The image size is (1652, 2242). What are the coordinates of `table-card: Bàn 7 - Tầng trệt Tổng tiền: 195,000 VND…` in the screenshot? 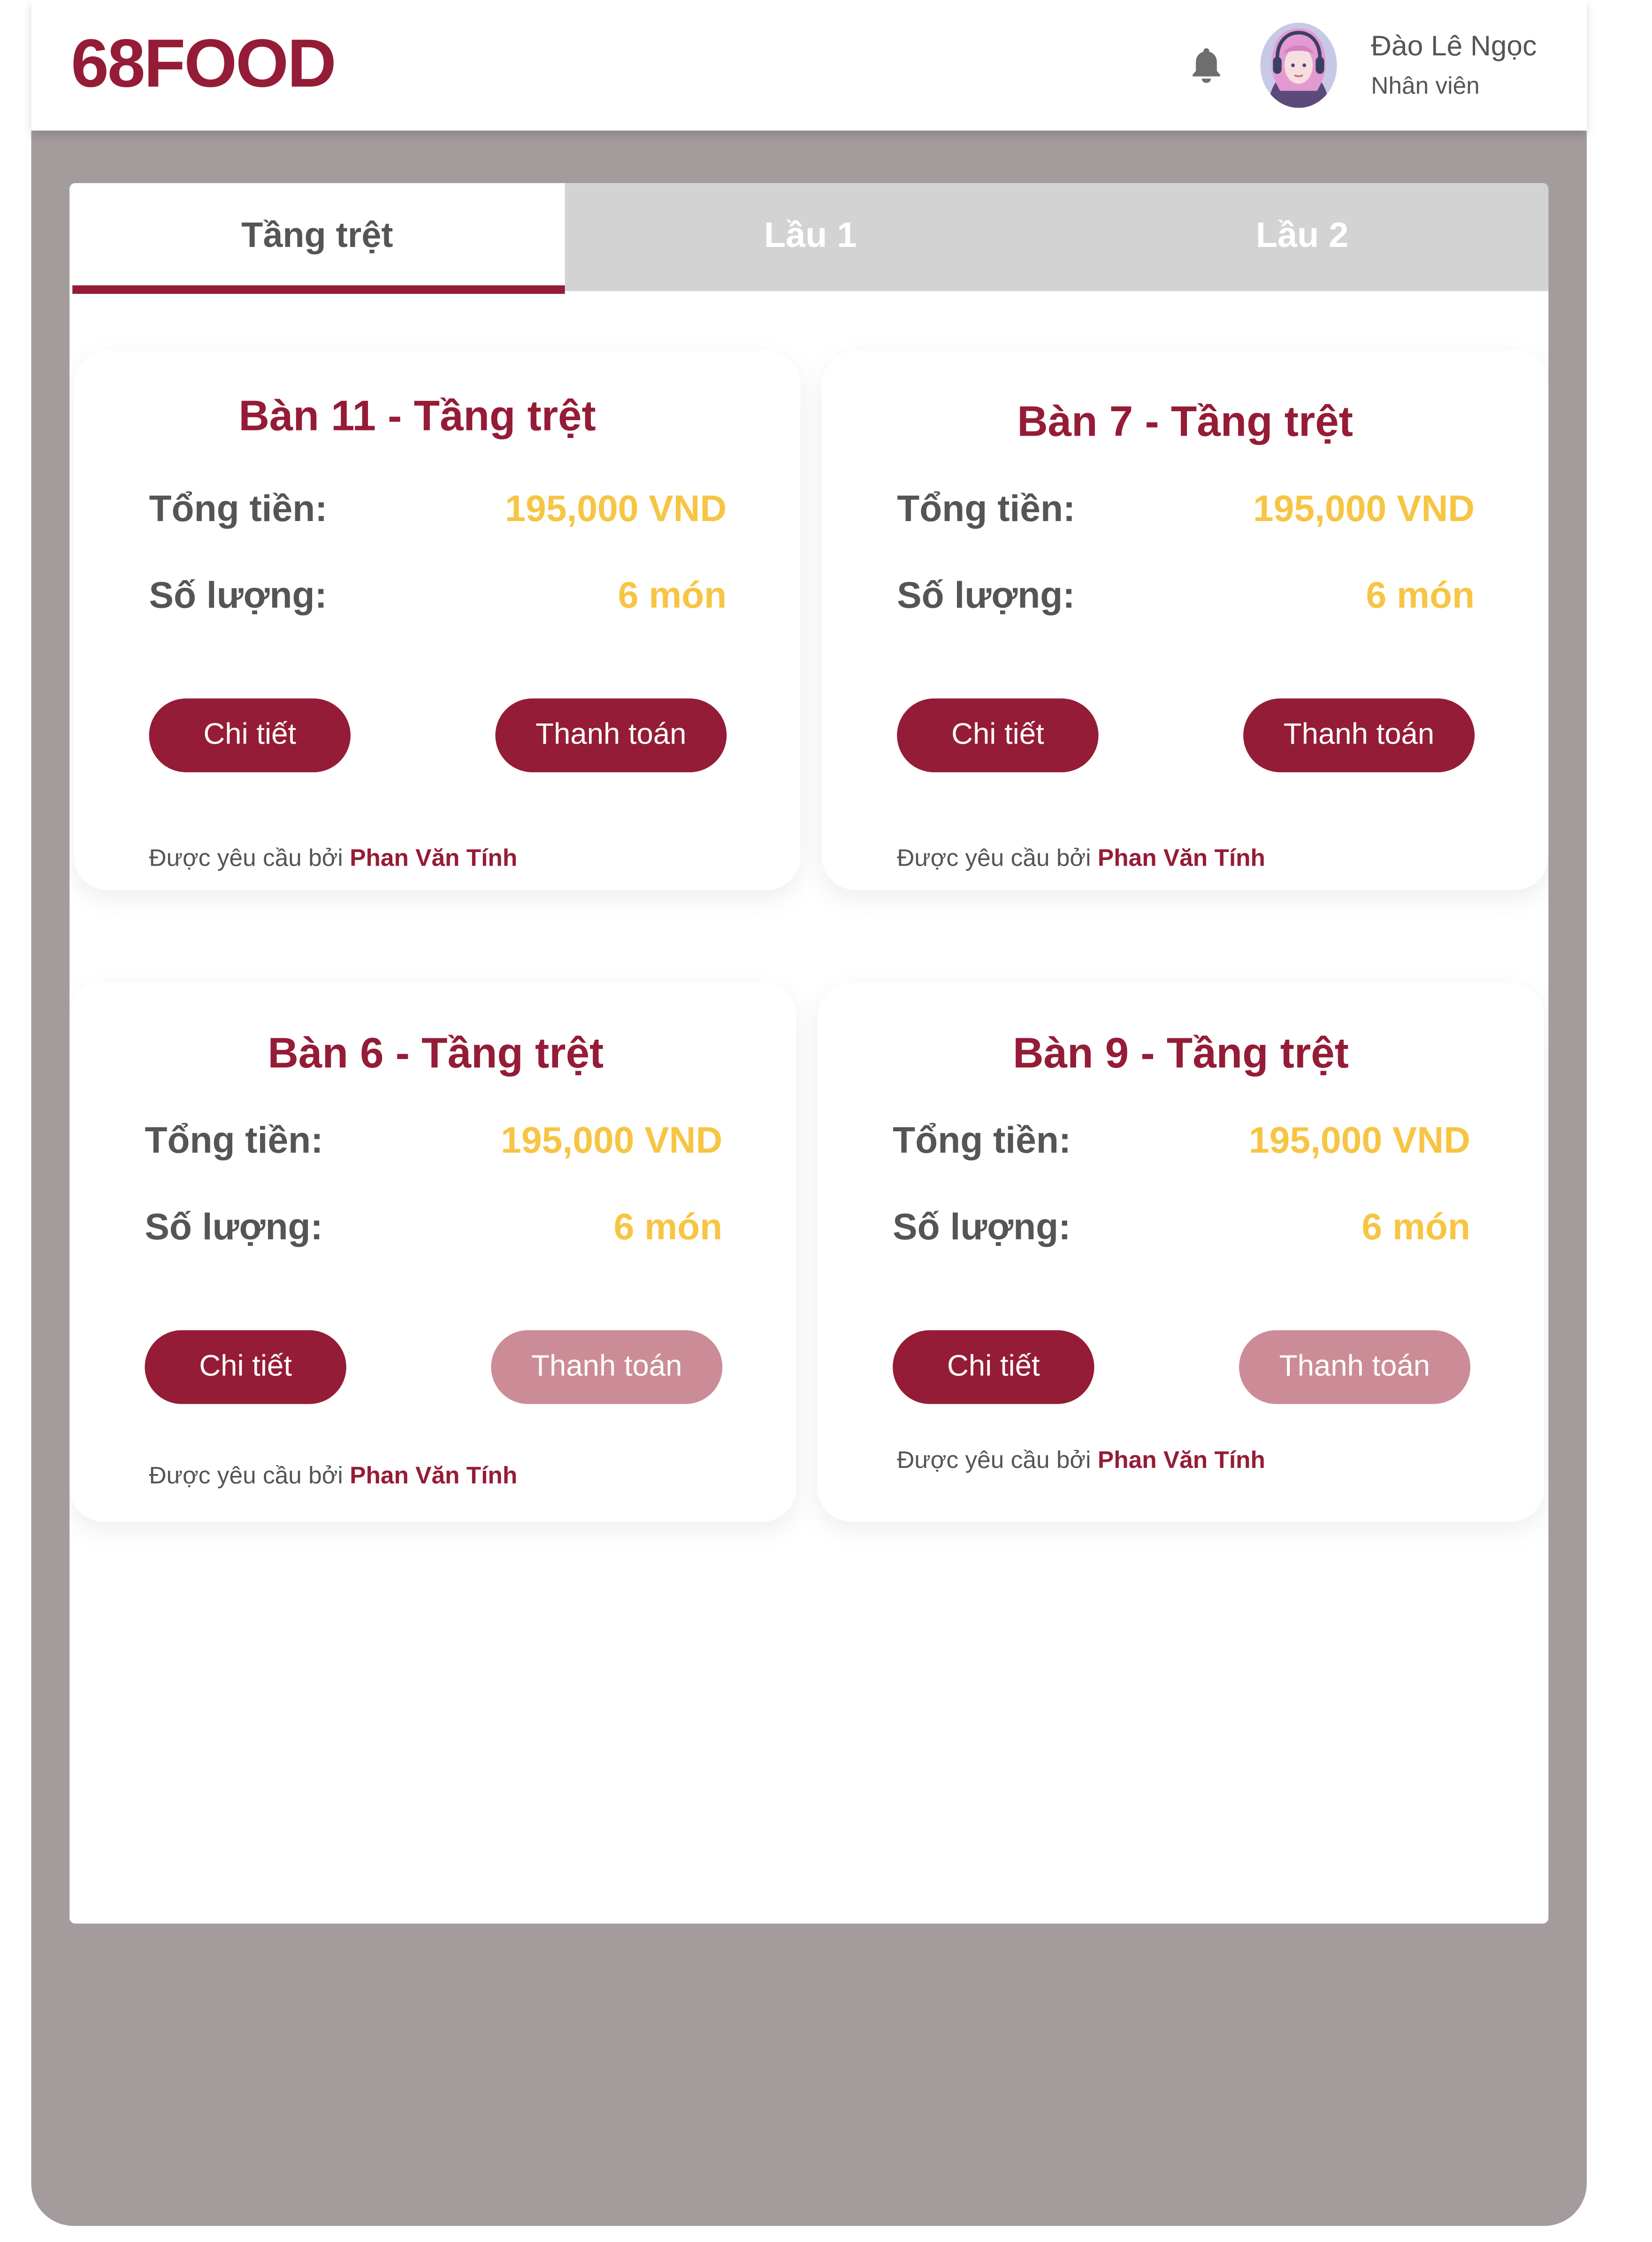 It's located at (1185, 620).